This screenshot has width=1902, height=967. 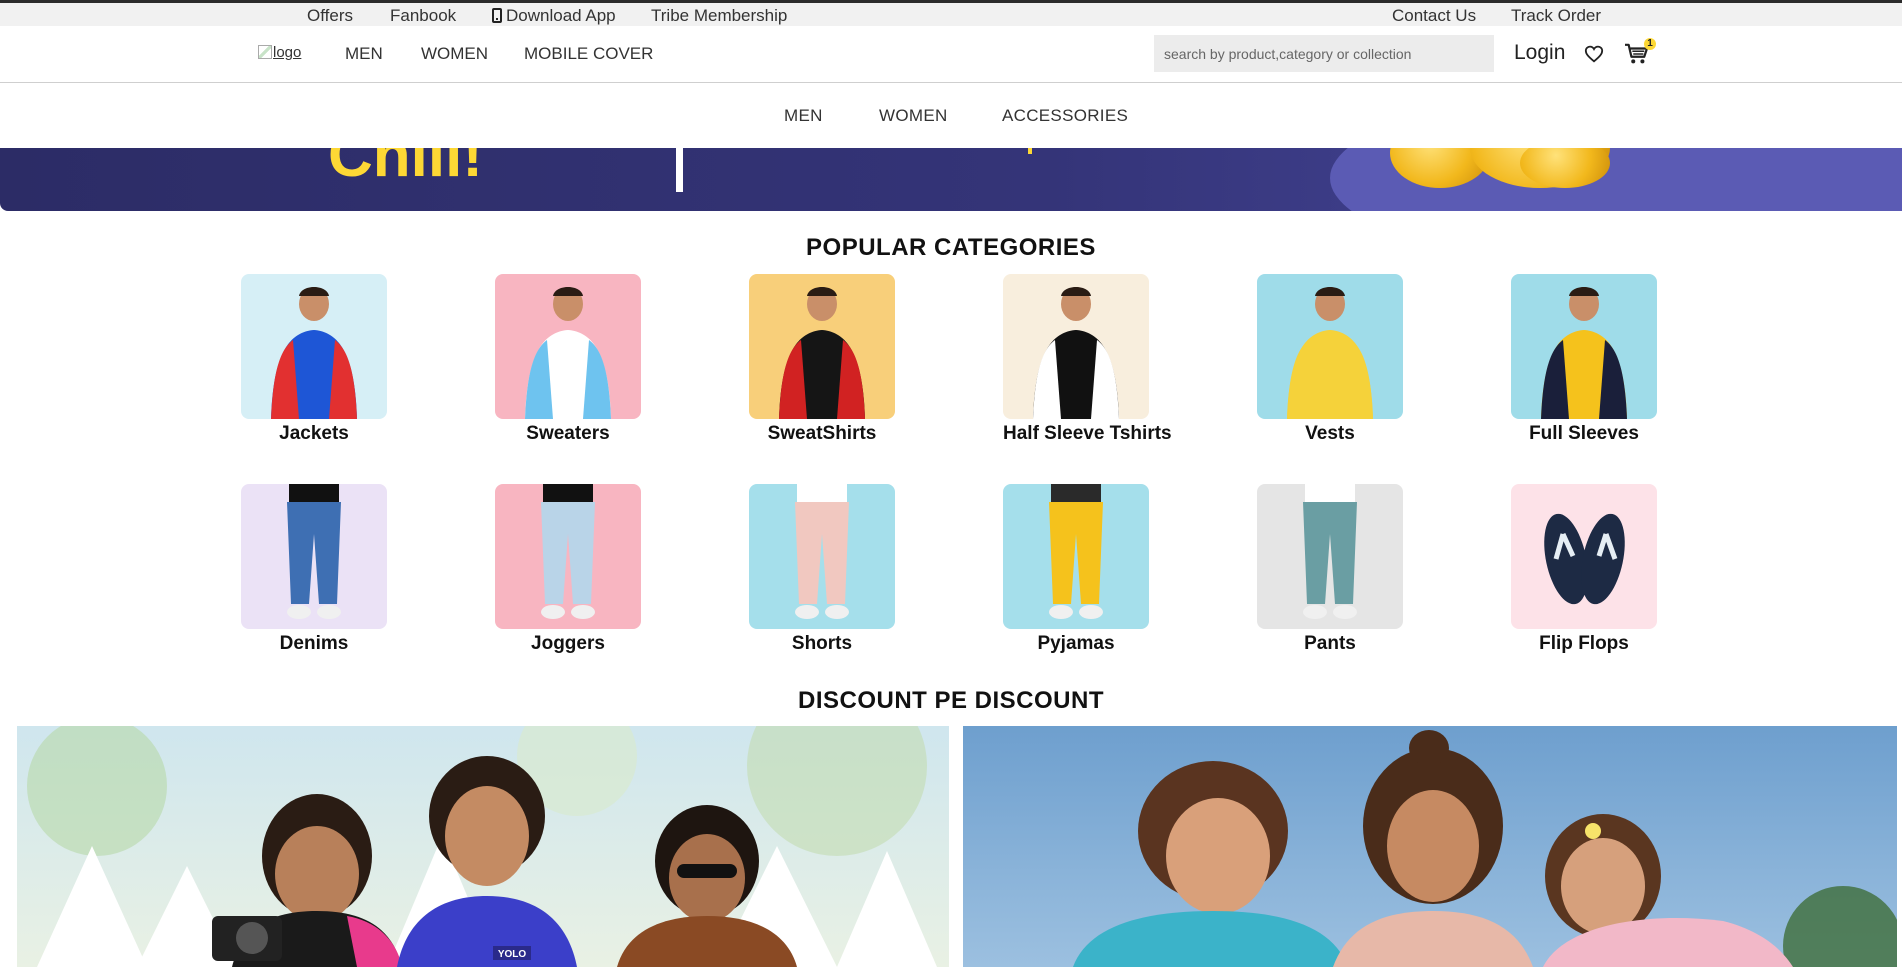 I want to click on category-card: Full Sleeves, so click(x=1584, y=359).